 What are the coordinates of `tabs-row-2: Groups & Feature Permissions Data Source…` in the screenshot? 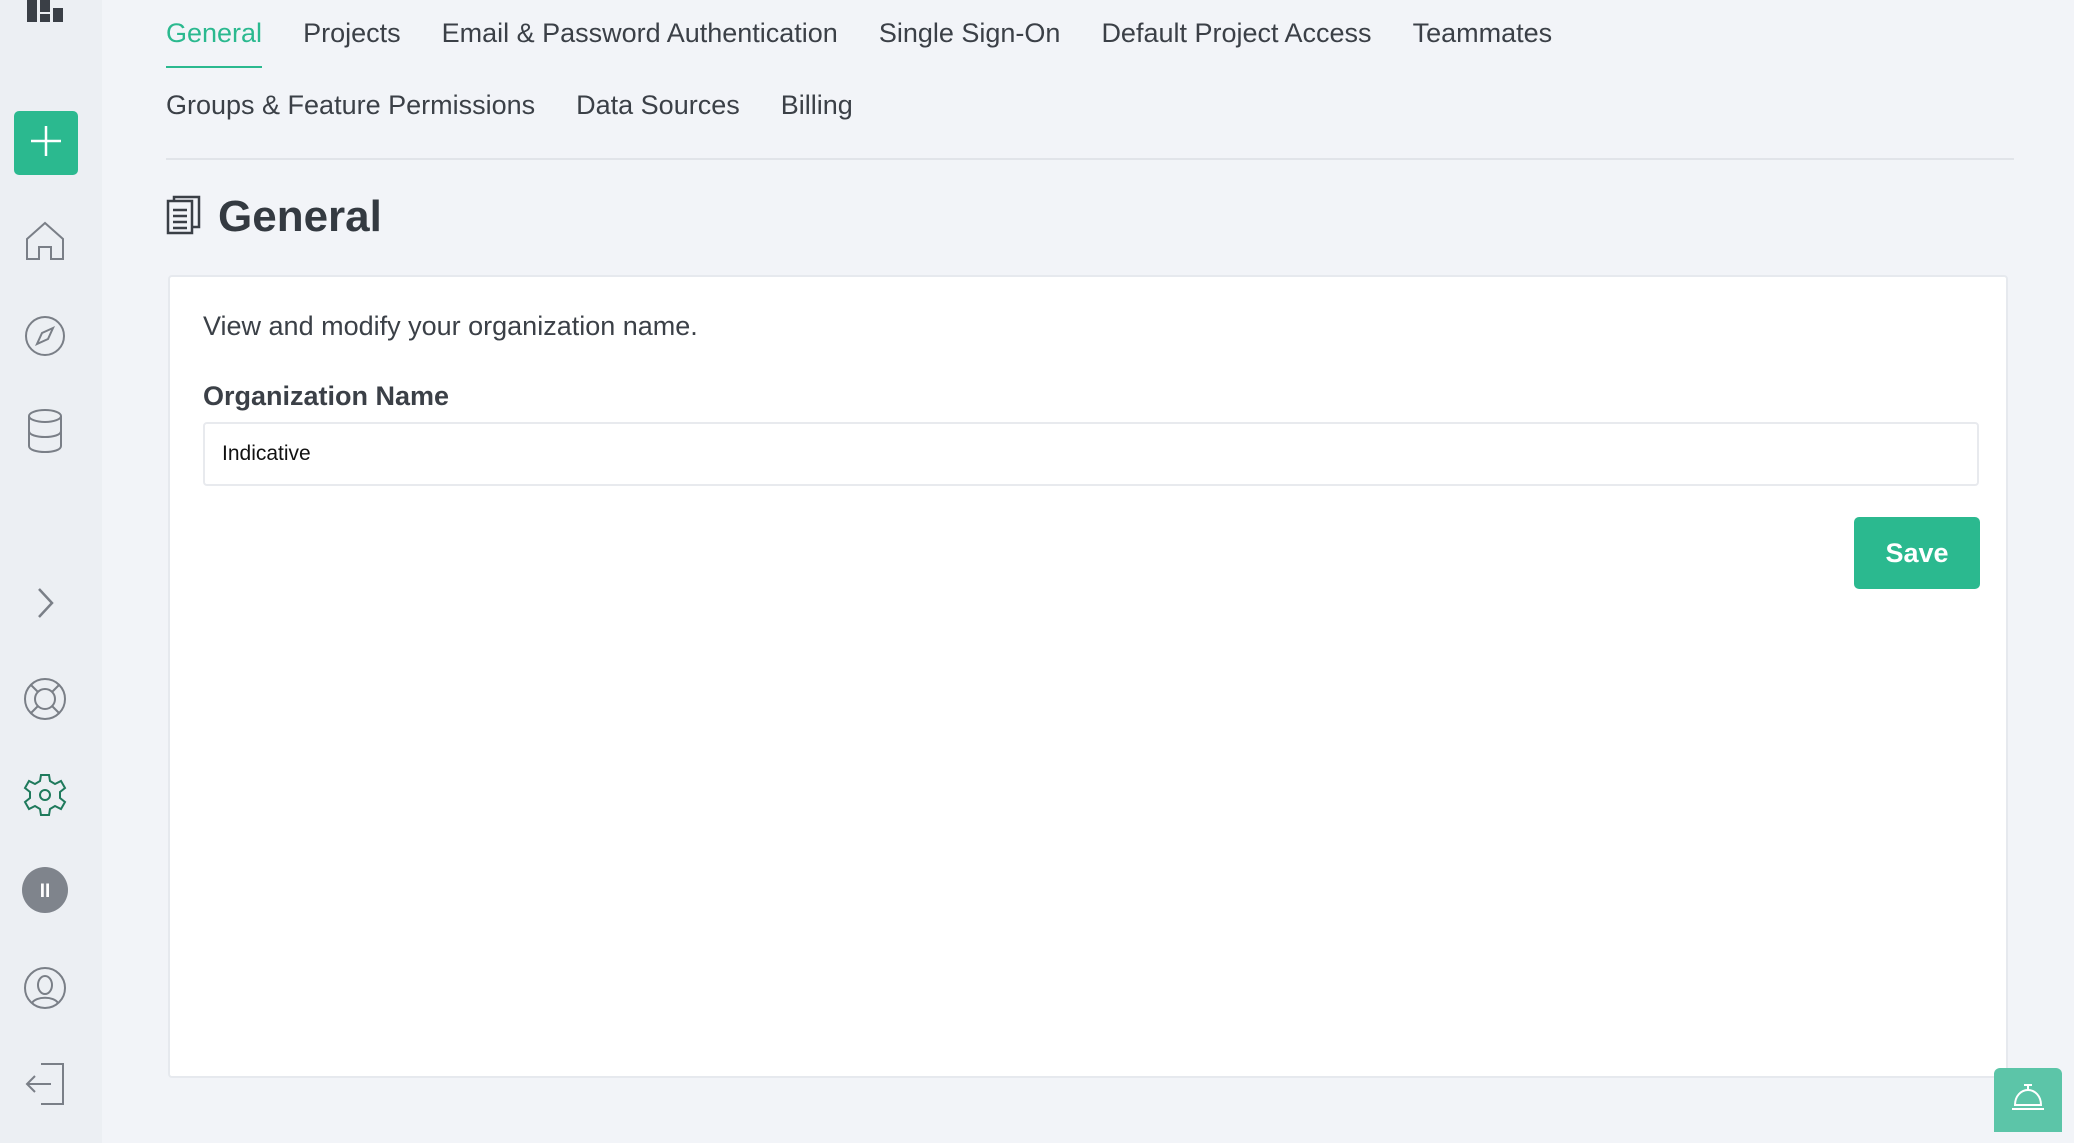 It's located at (530, 105).